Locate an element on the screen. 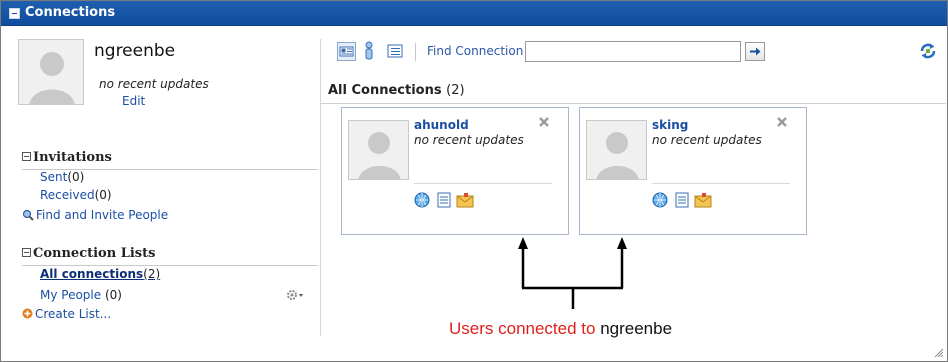 The height and width of the screenshot is (362, 948). all-connections-heading: All Connections (2) is located at coordinates (396, 90).